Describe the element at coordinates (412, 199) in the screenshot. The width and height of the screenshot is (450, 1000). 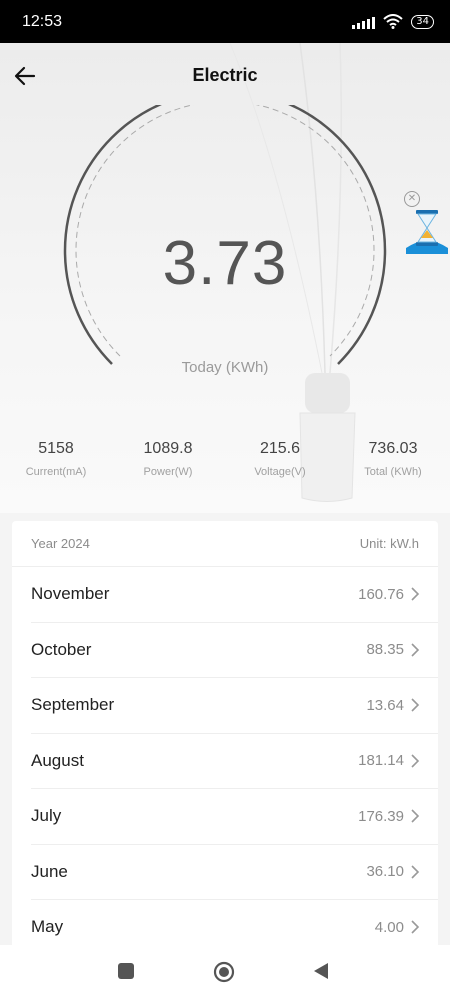
I see `close-icon: ✕` at that location.